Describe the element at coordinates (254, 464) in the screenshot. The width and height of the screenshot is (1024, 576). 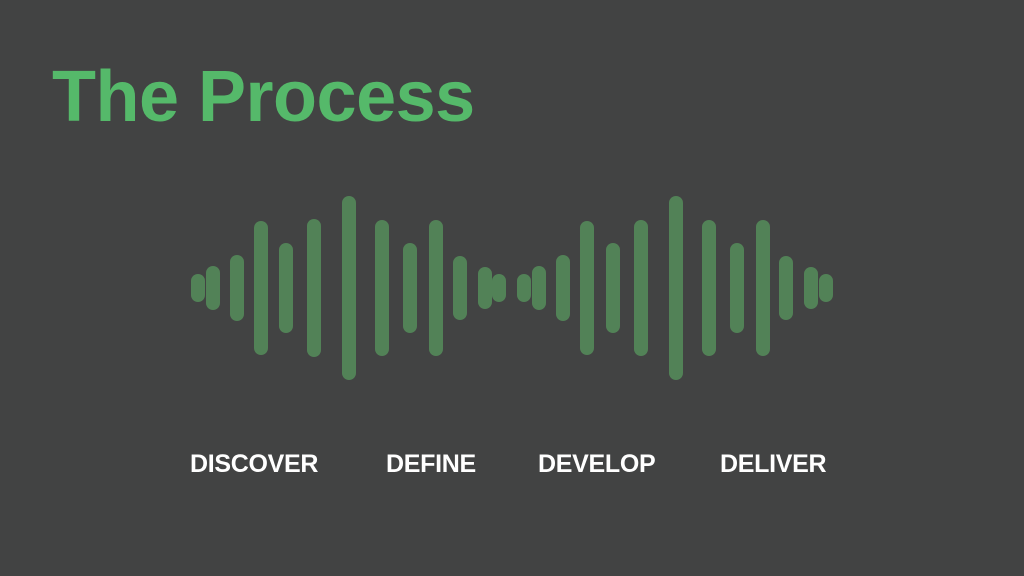
I see `stage-label-discover: DISCOVER` at that location.